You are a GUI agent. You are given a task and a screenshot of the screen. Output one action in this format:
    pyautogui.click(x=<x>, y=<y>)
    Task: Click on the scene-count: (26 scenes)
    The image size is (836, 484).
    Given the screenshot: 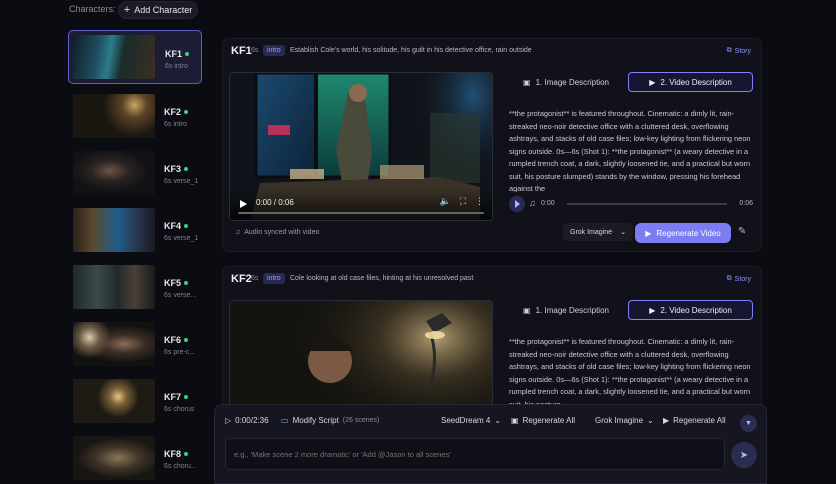 What is the action you would take?
    pyautogui.click(x=361, y=420)
    